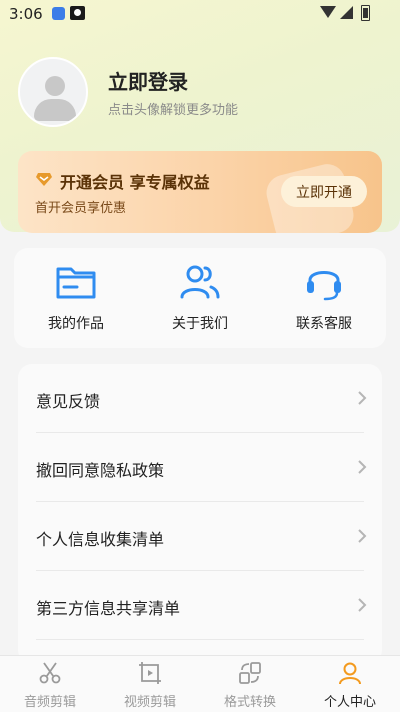  What do you see at coordinates (100, 470) in the screenshot?
I see `menu-item-label: 撤回同意隐私政策` at bounding box center [100, 470].